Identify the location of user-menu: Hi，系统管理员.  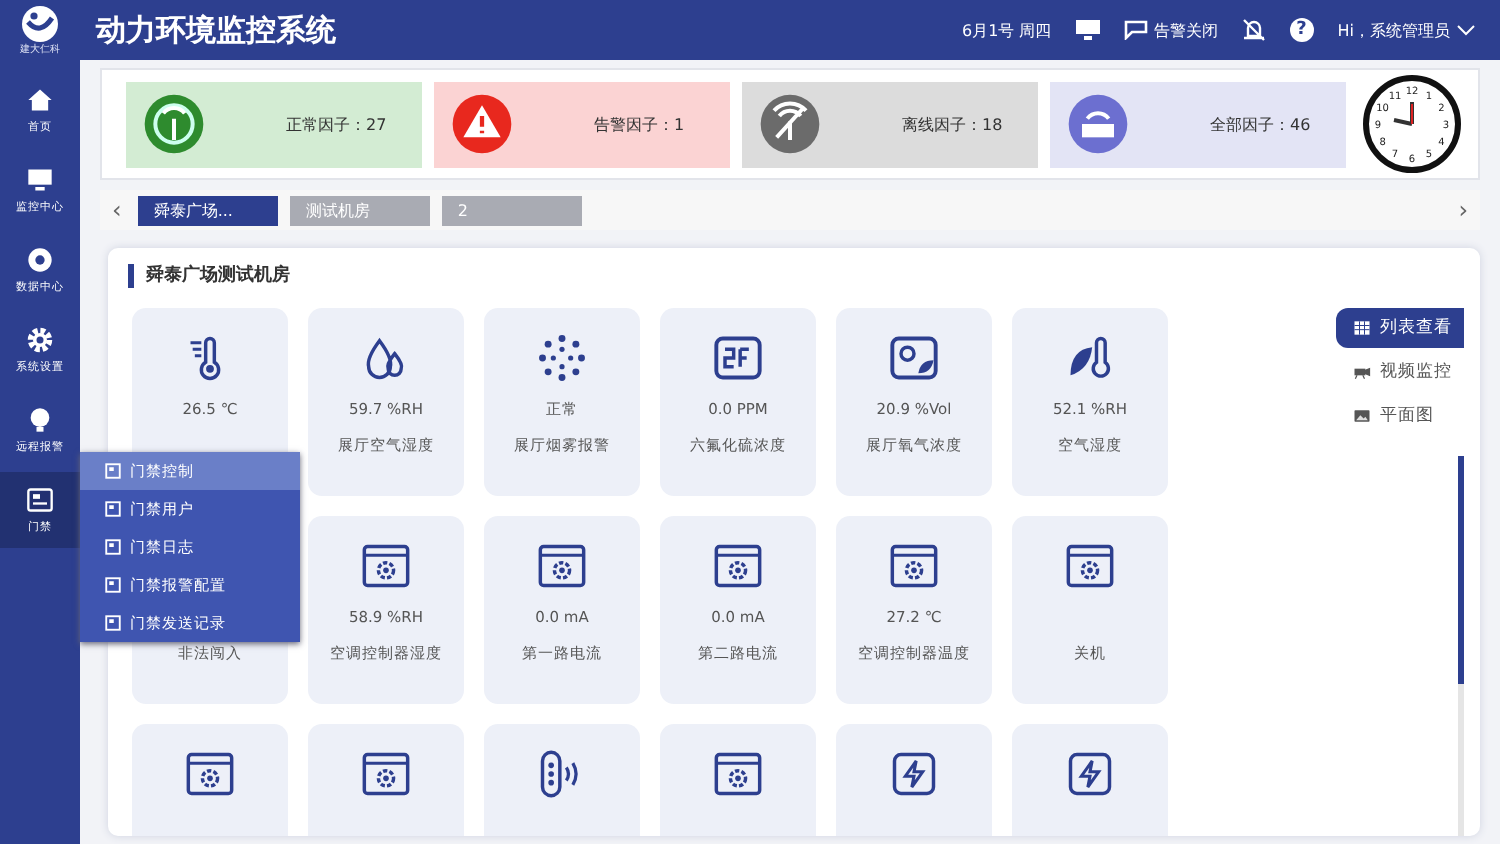
(1406, 30).